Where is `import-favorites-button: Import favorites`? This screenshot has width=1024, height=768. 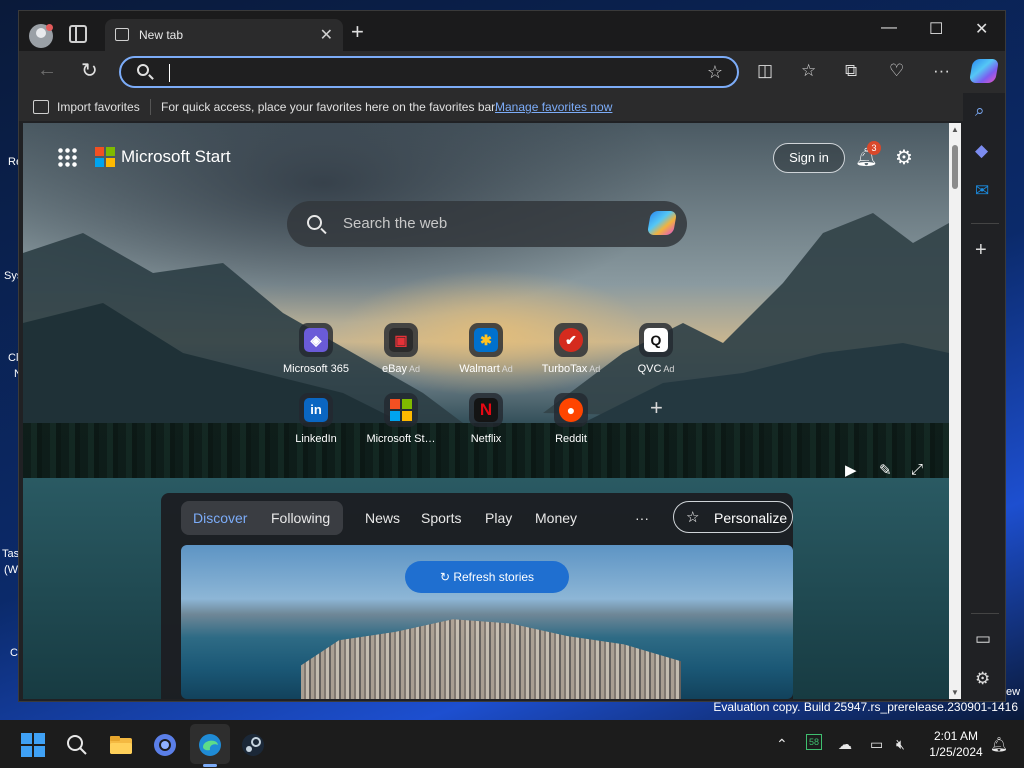 import-favorites-button: Import favorites is located at coordinates (98, 107).